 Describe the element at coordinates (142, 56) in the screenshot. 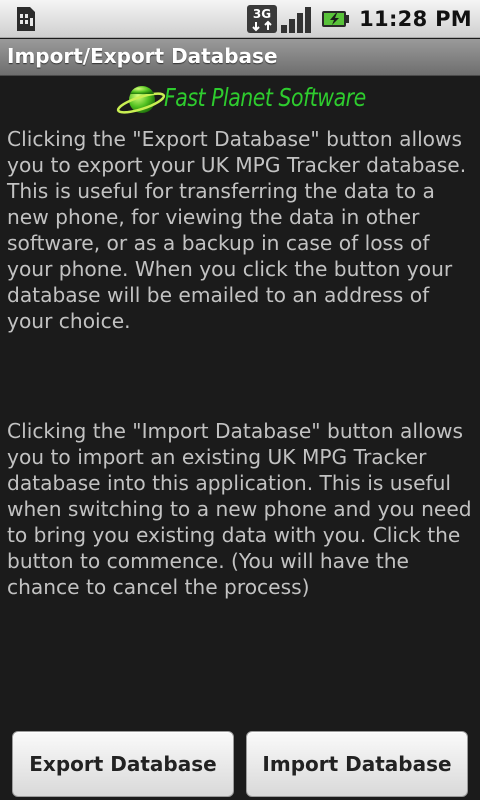

I see `page-title: Import/Export Database` at that location.